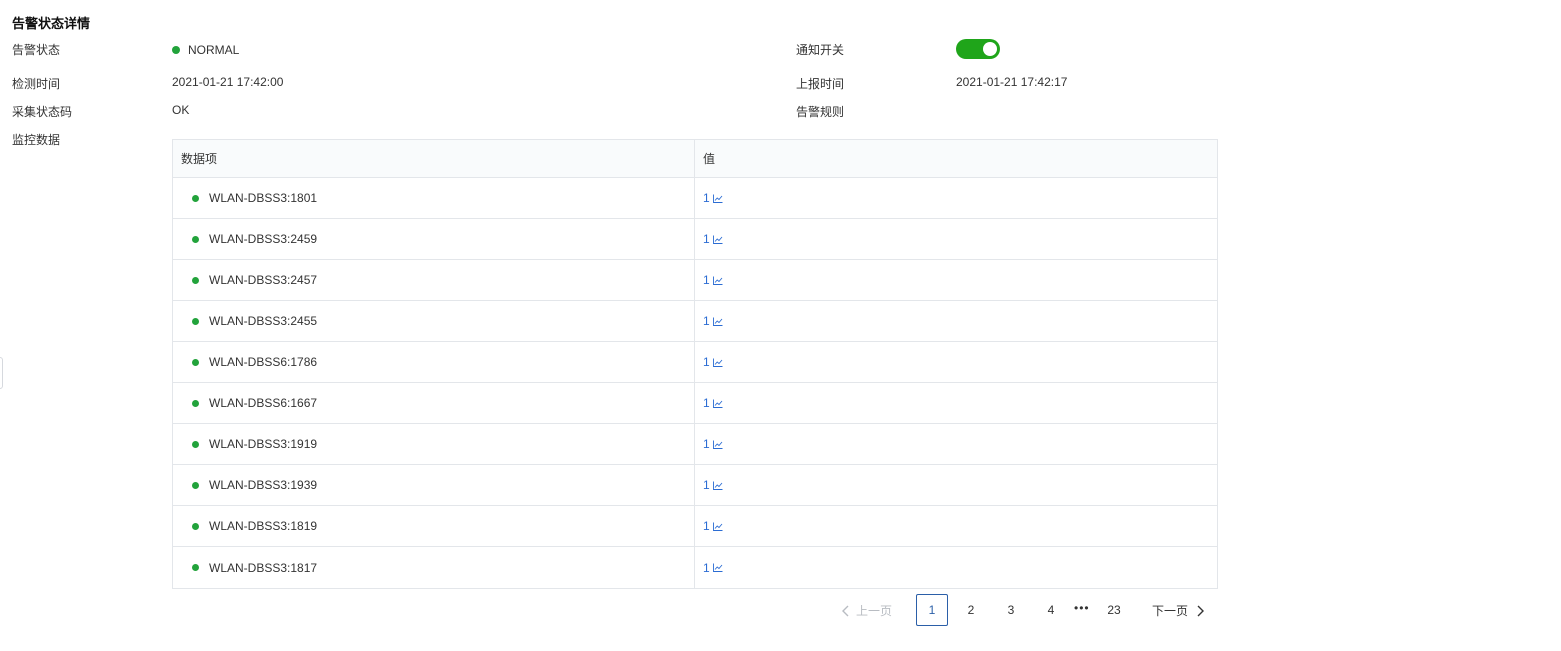  What do you see at coordinates (1012, 82) in the screenshot?
I see `report-time-value: 2021-01-21 17:42:17` at bounding box center [1012, 82].